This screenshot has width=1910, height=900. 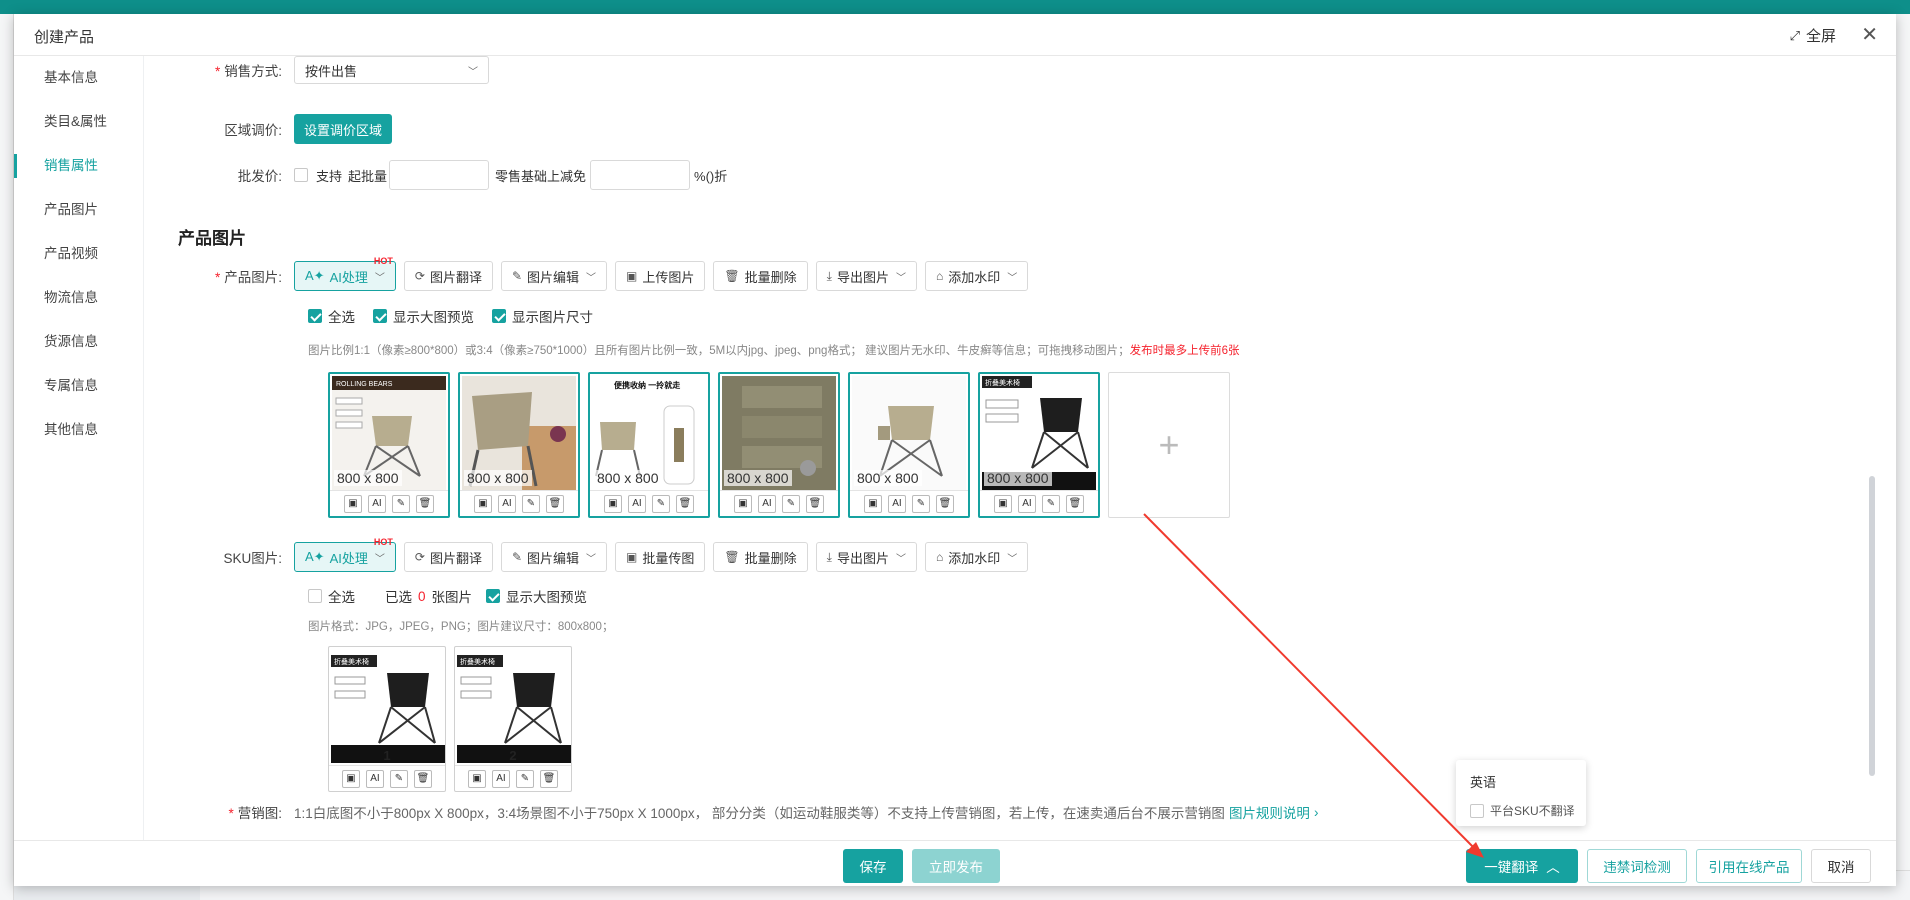 I want to click on nav-item-other: 其他信息, so click(x=78, y=430).